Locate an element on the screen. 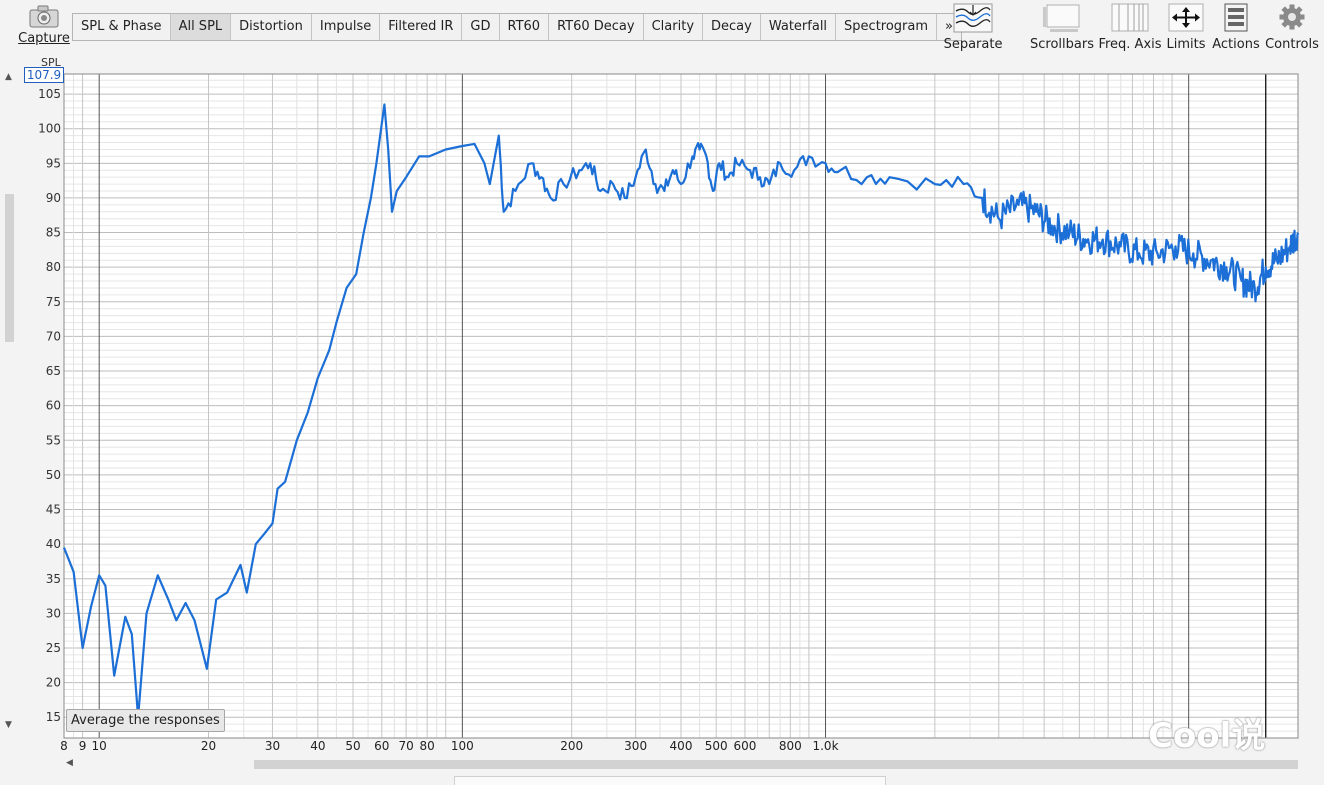 This screenshot has height=785, width=1324. horizontal-scrollbar: ◀ is located at coordinates (682, 764).